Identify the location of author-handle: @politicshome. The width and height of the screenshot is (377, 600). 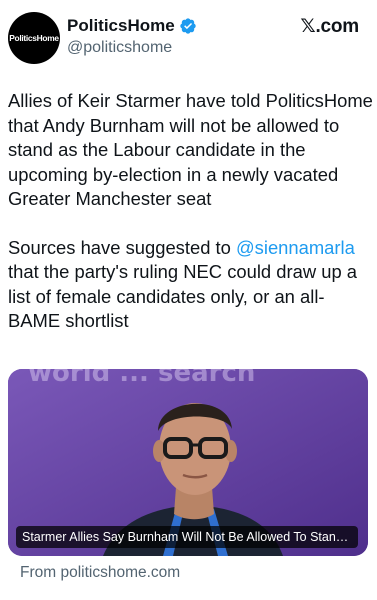
(132, 48).